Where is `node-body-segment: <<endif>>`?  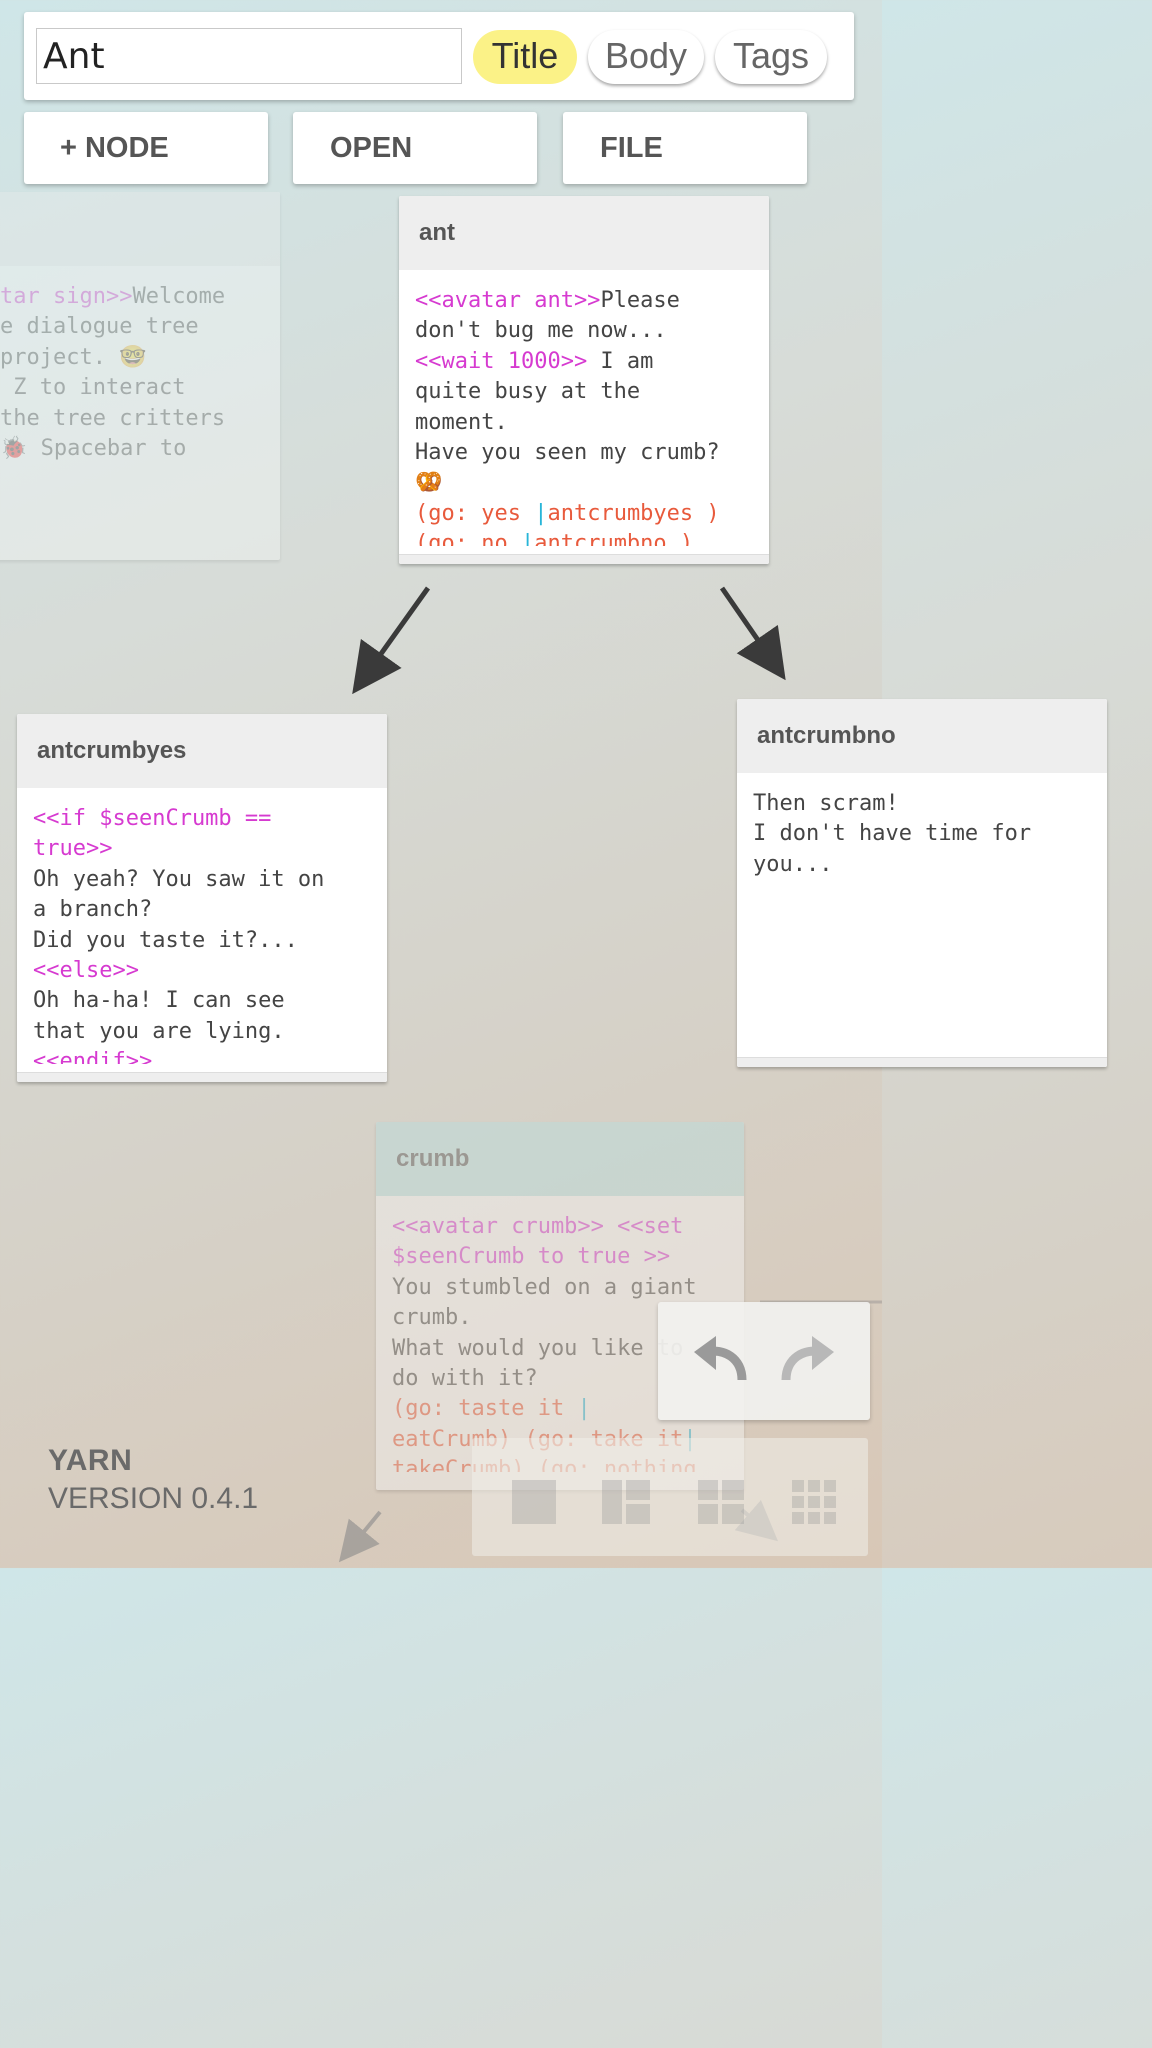 node-body-segment: <<endif>> is located at coordinates (93, 1056).